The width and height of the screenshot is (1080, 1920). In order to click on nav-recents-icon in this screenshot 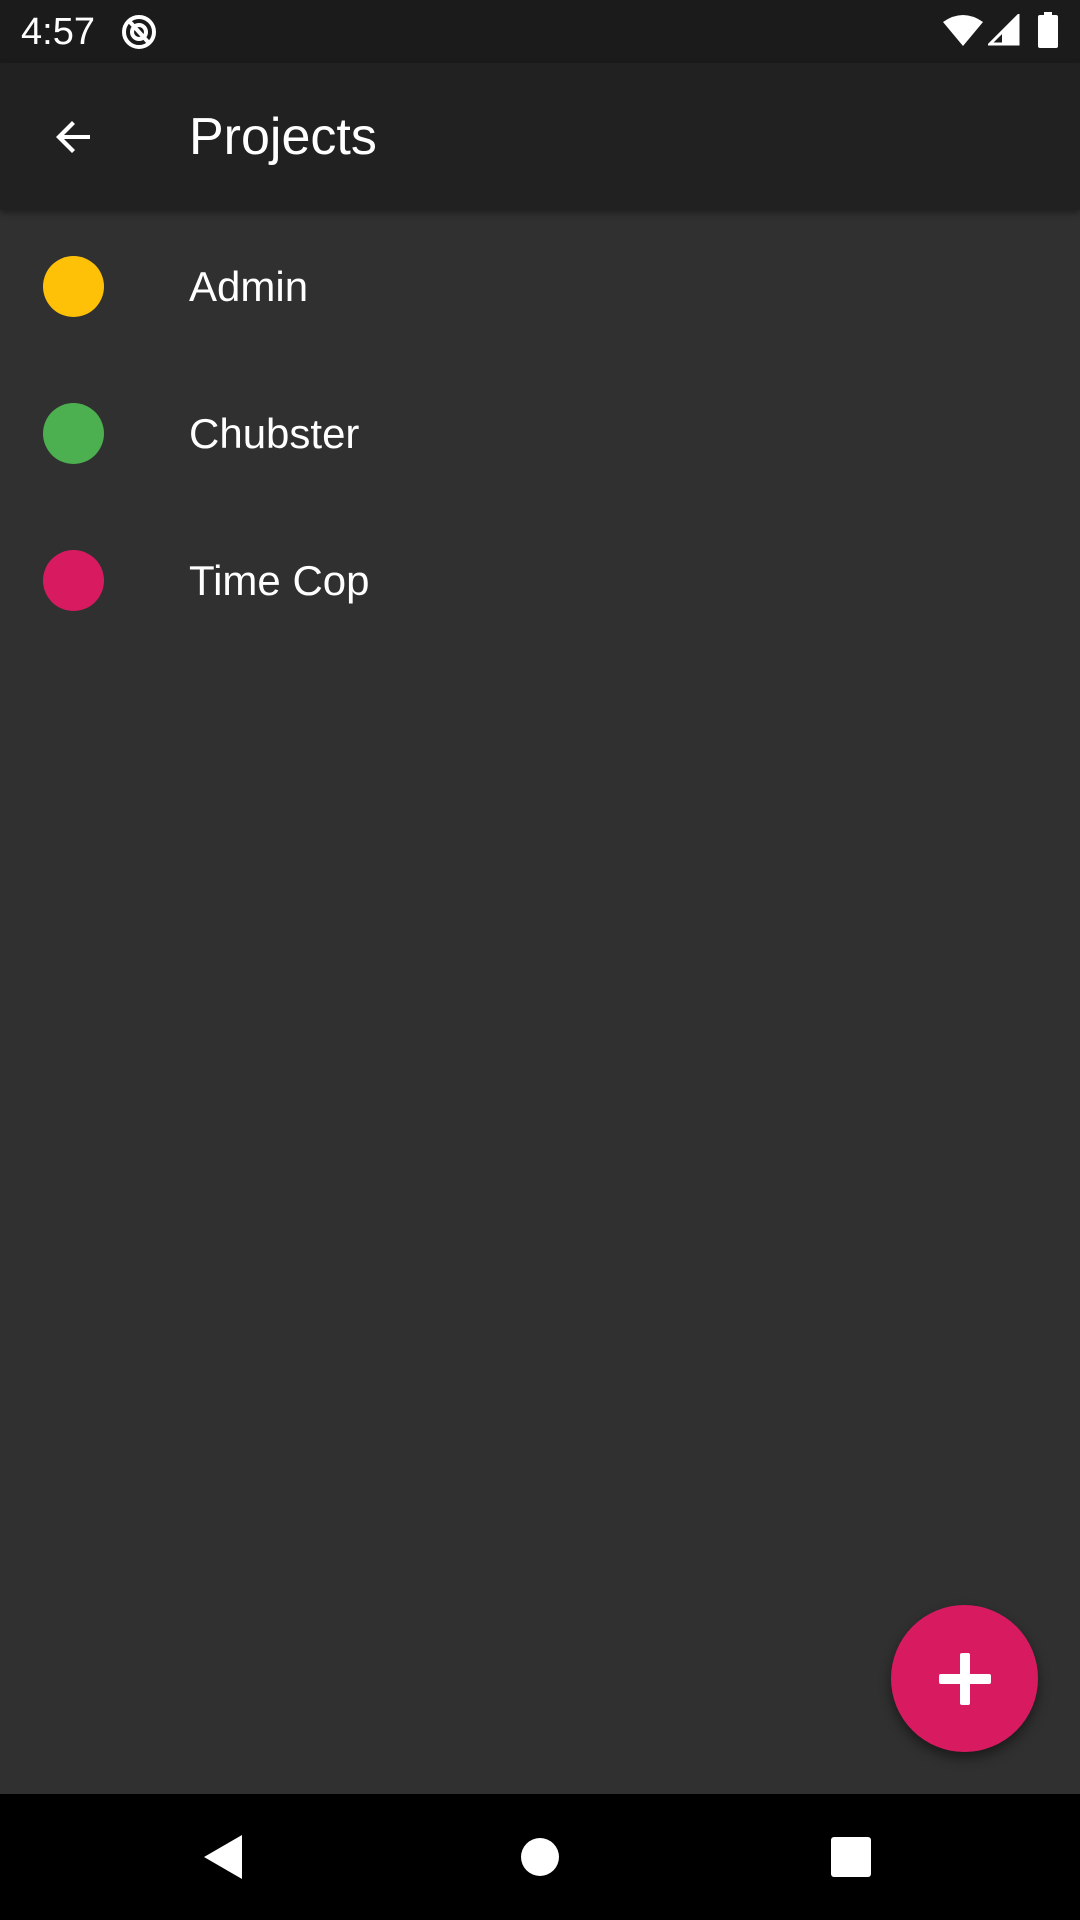, I will do `click(851, 1857)`.